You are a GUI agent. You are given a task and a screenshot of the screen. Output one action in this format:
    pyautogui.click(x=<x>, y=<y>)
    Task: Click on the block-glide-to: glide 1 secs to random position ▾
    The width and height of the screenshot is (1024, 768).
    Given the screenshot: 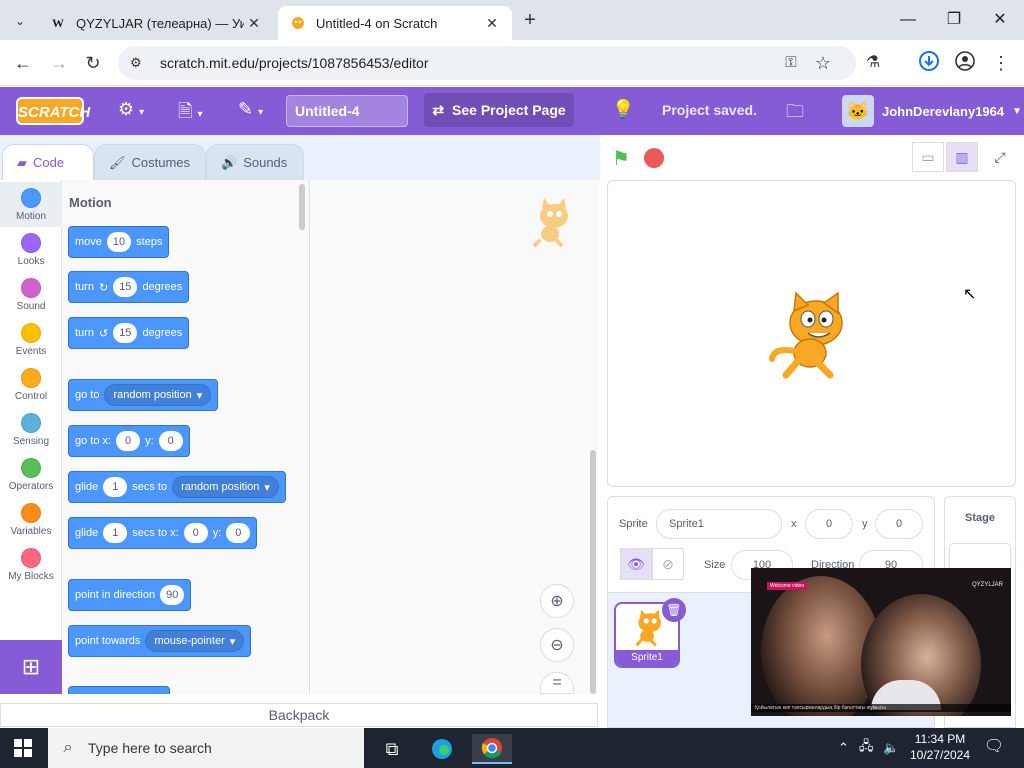 What is the action you would take?
    pyautogui.click(x=177, y=487)
    